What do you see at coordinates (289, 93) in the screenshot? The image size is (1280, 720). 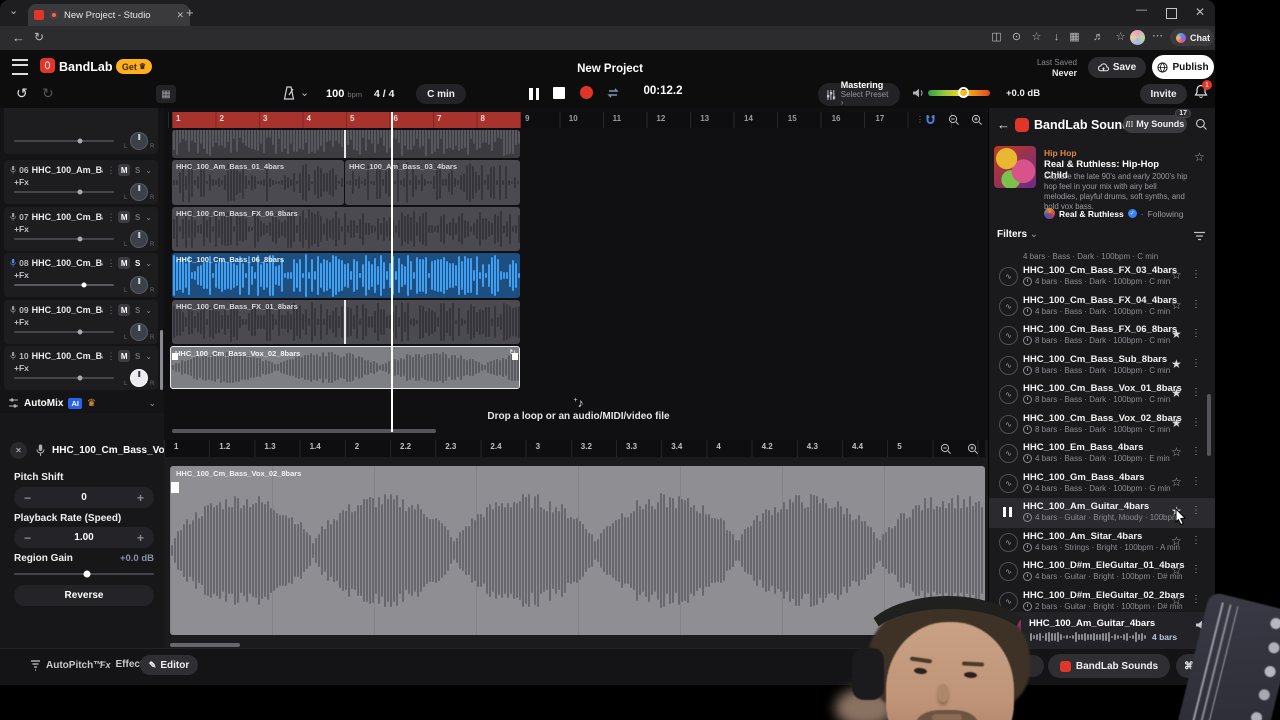 I see `metronome-icon` at bounding box center [289, 93].